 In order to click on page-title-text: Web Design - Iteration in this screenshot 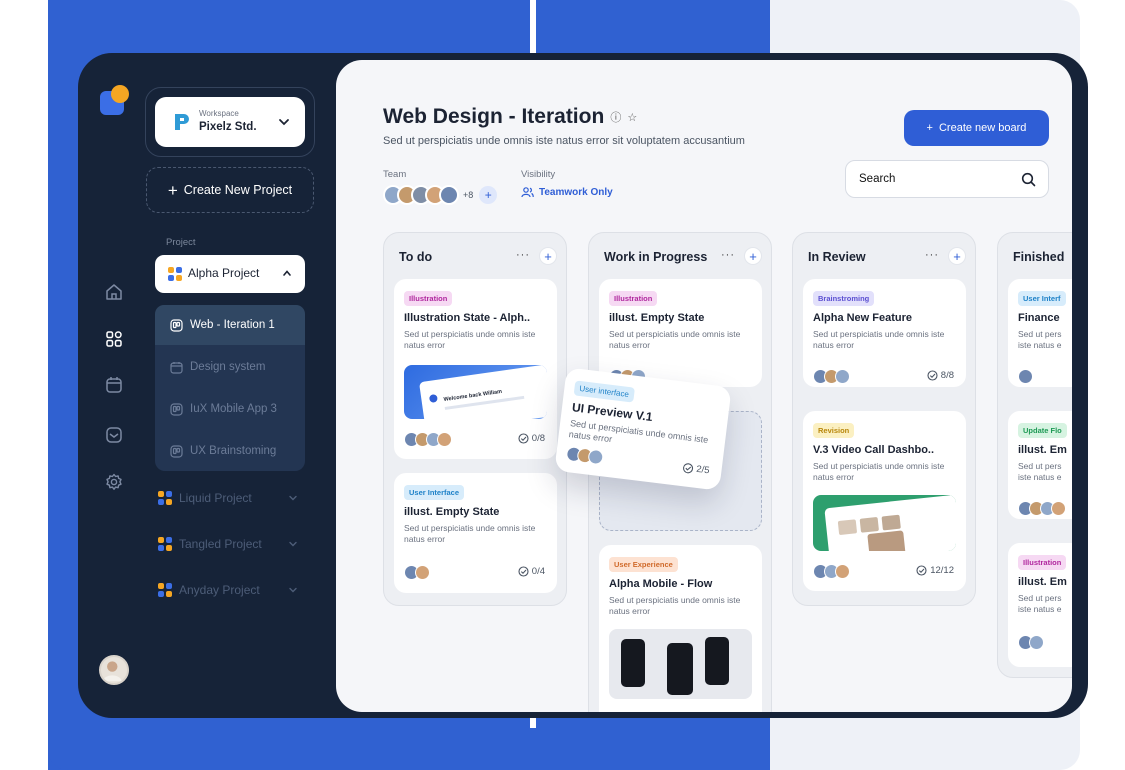, I will do `click(494, 116)`.